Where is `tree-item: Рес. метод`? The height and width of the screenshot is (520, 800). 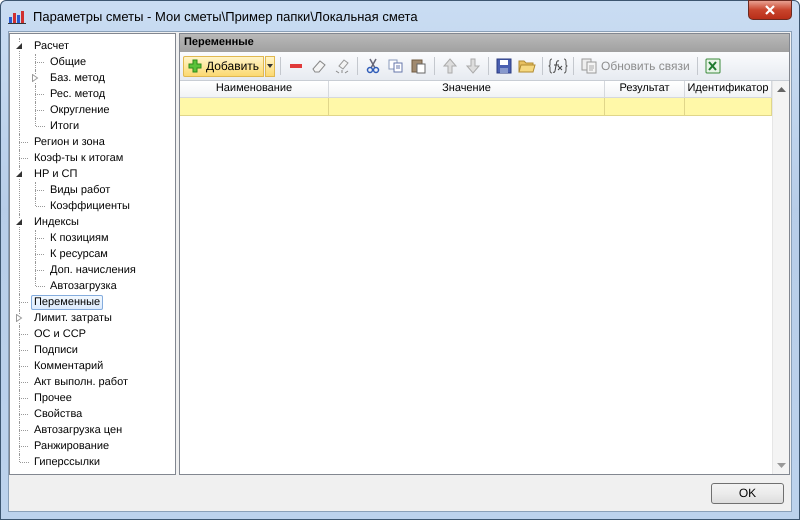
tree-item: Рес. метод is located at coordinates (77, 94).